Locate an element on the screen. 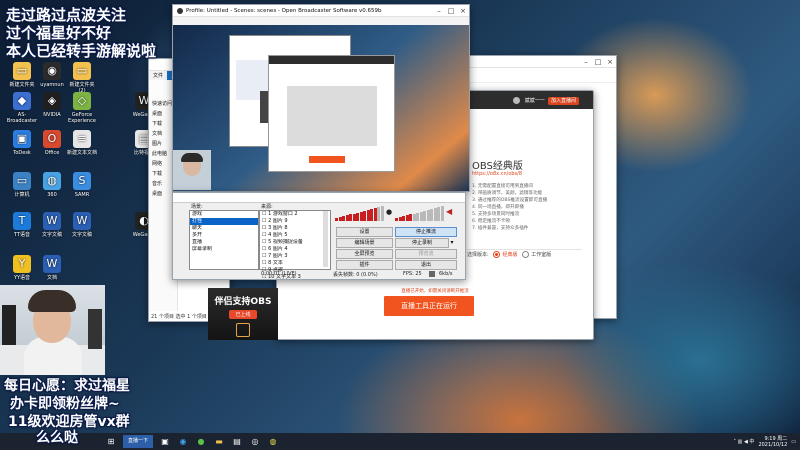 Image resolution: width=800 pixels, height=450 pixels. desktop-icon: ◆ AS-Broadcaster is located at coordinates (22, 108).